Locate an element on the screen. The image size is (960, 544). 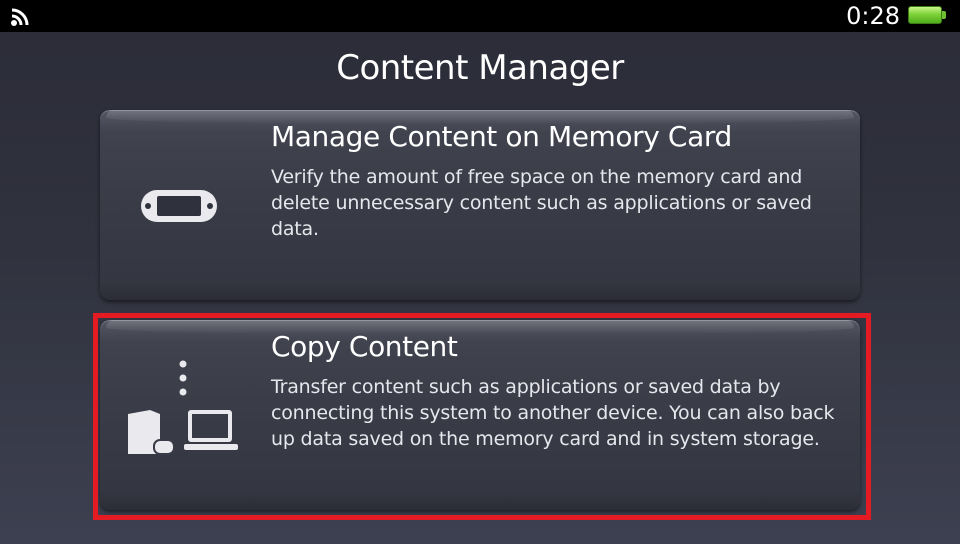
status-bar: 0:28 is located at coordinates (480, 16).